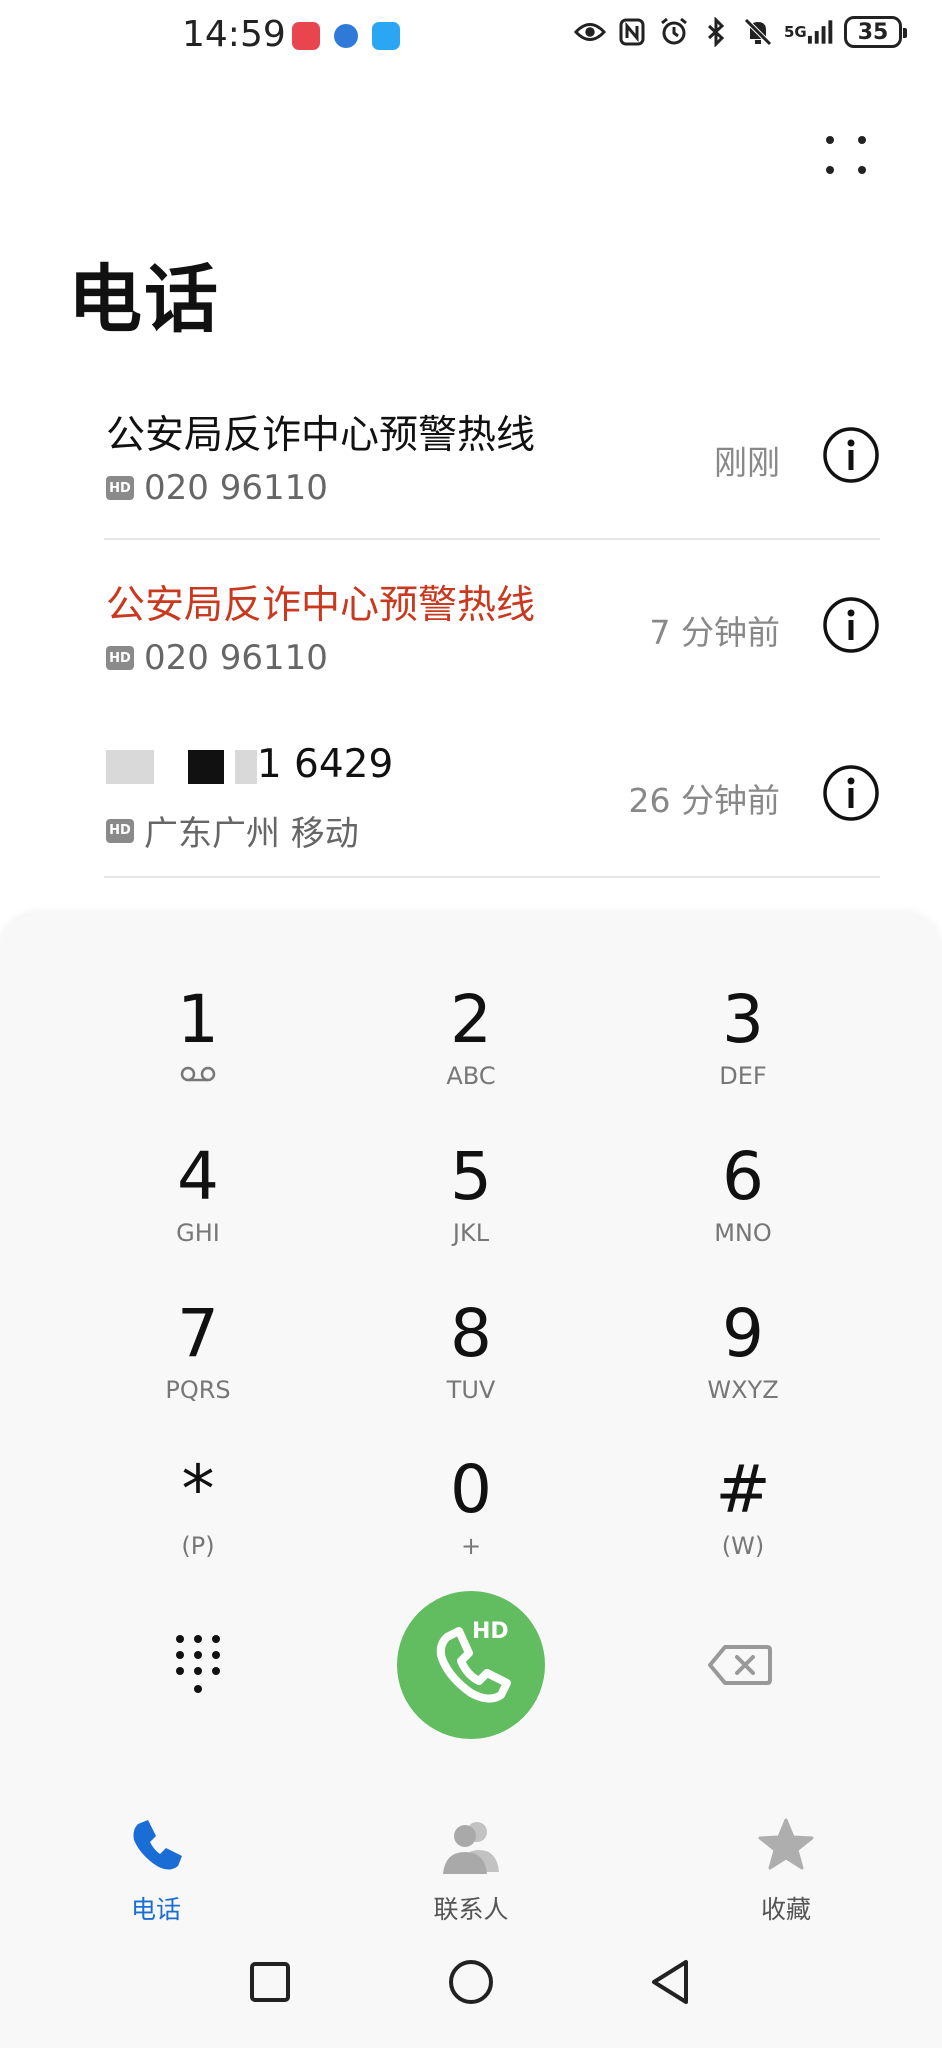 The image size is (942, 2048). I want to click on shopping-app-icon, so click(306, 36).